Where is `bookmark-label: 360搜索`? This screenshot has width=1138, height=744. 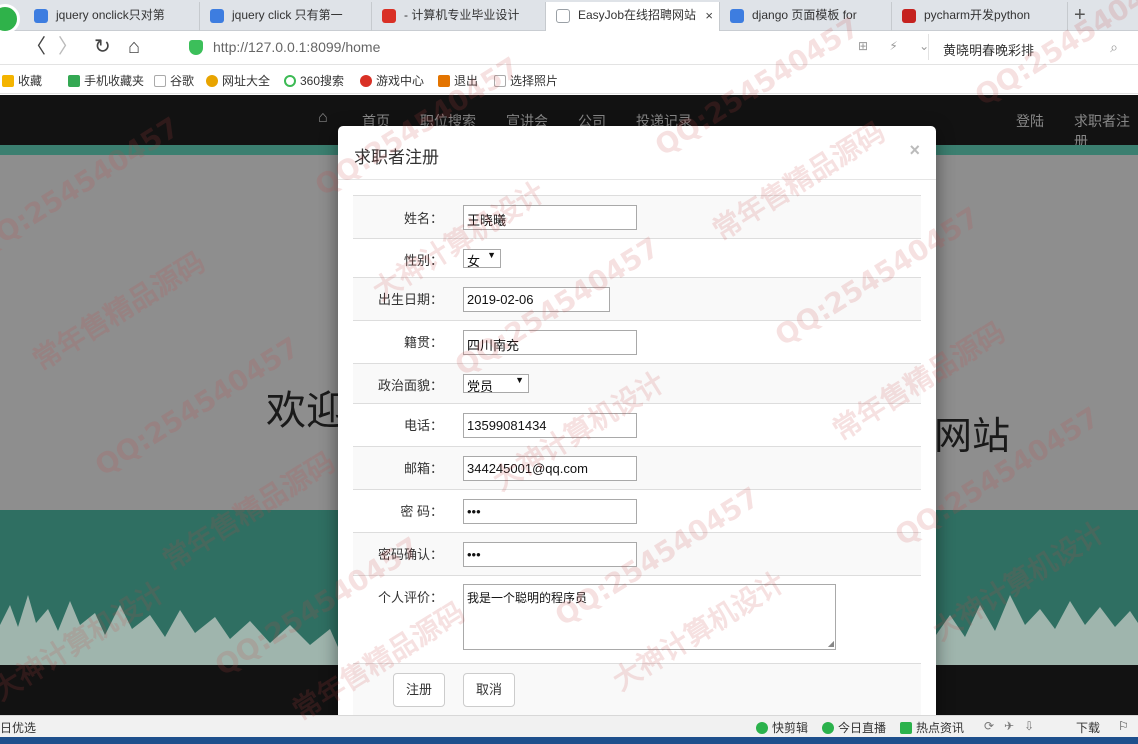 bookmark-label: 360搜索 is located at coordinates (322, 81).